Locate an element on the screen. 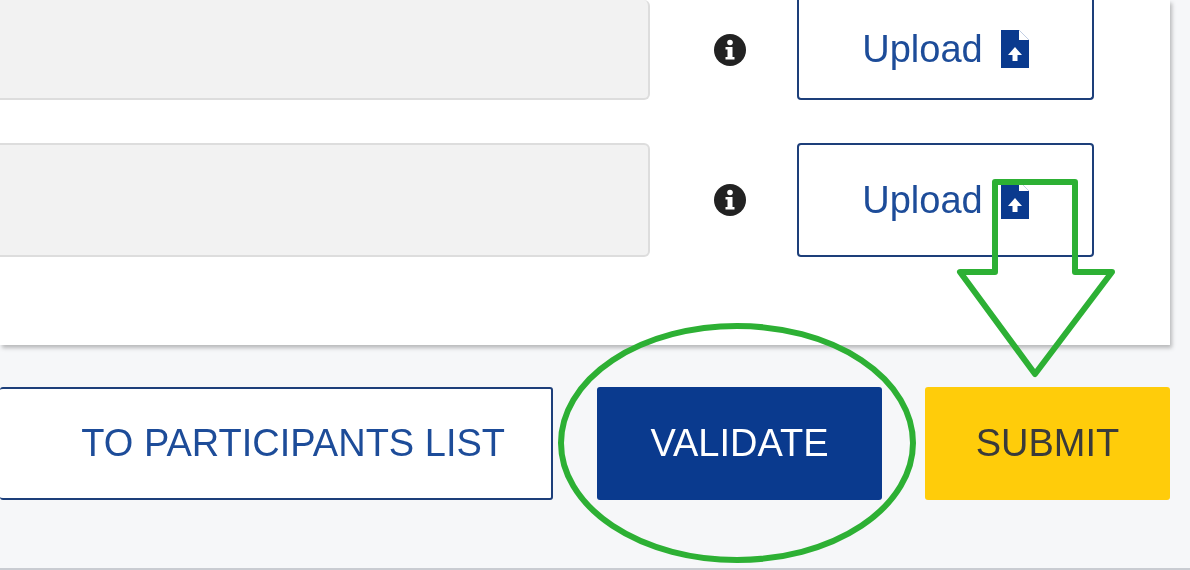  submit-button: SUBMIT is located at coordinates (1047, 443).